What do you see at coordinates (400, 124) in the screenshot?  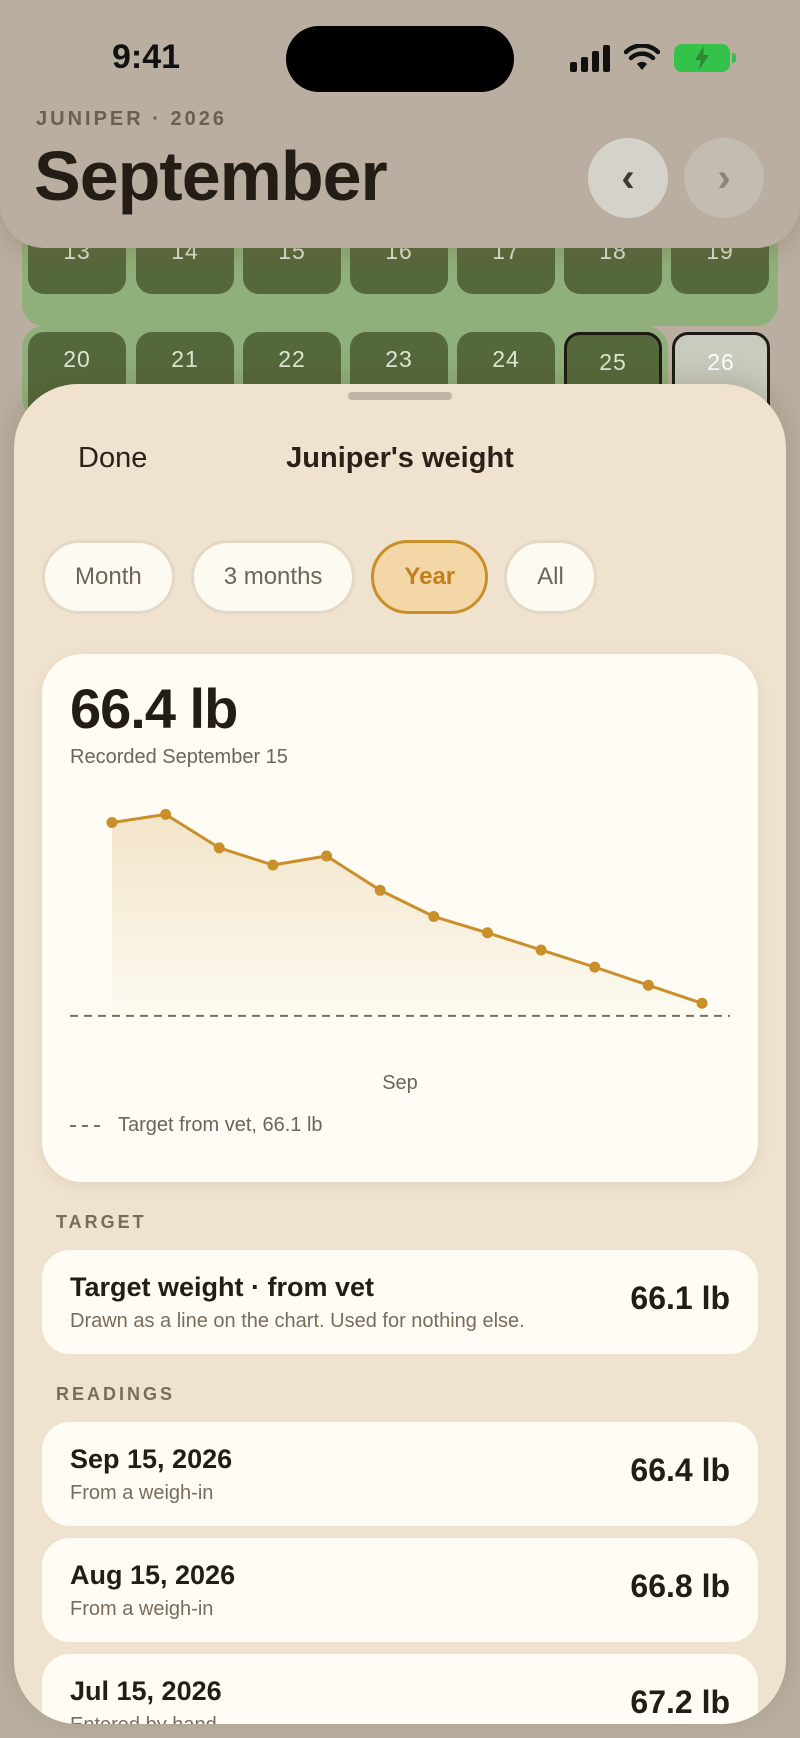 I see `calendar-header: 9:41 JUNIPER · 2026 September ‹ ›` at bounding box center [400, 124].